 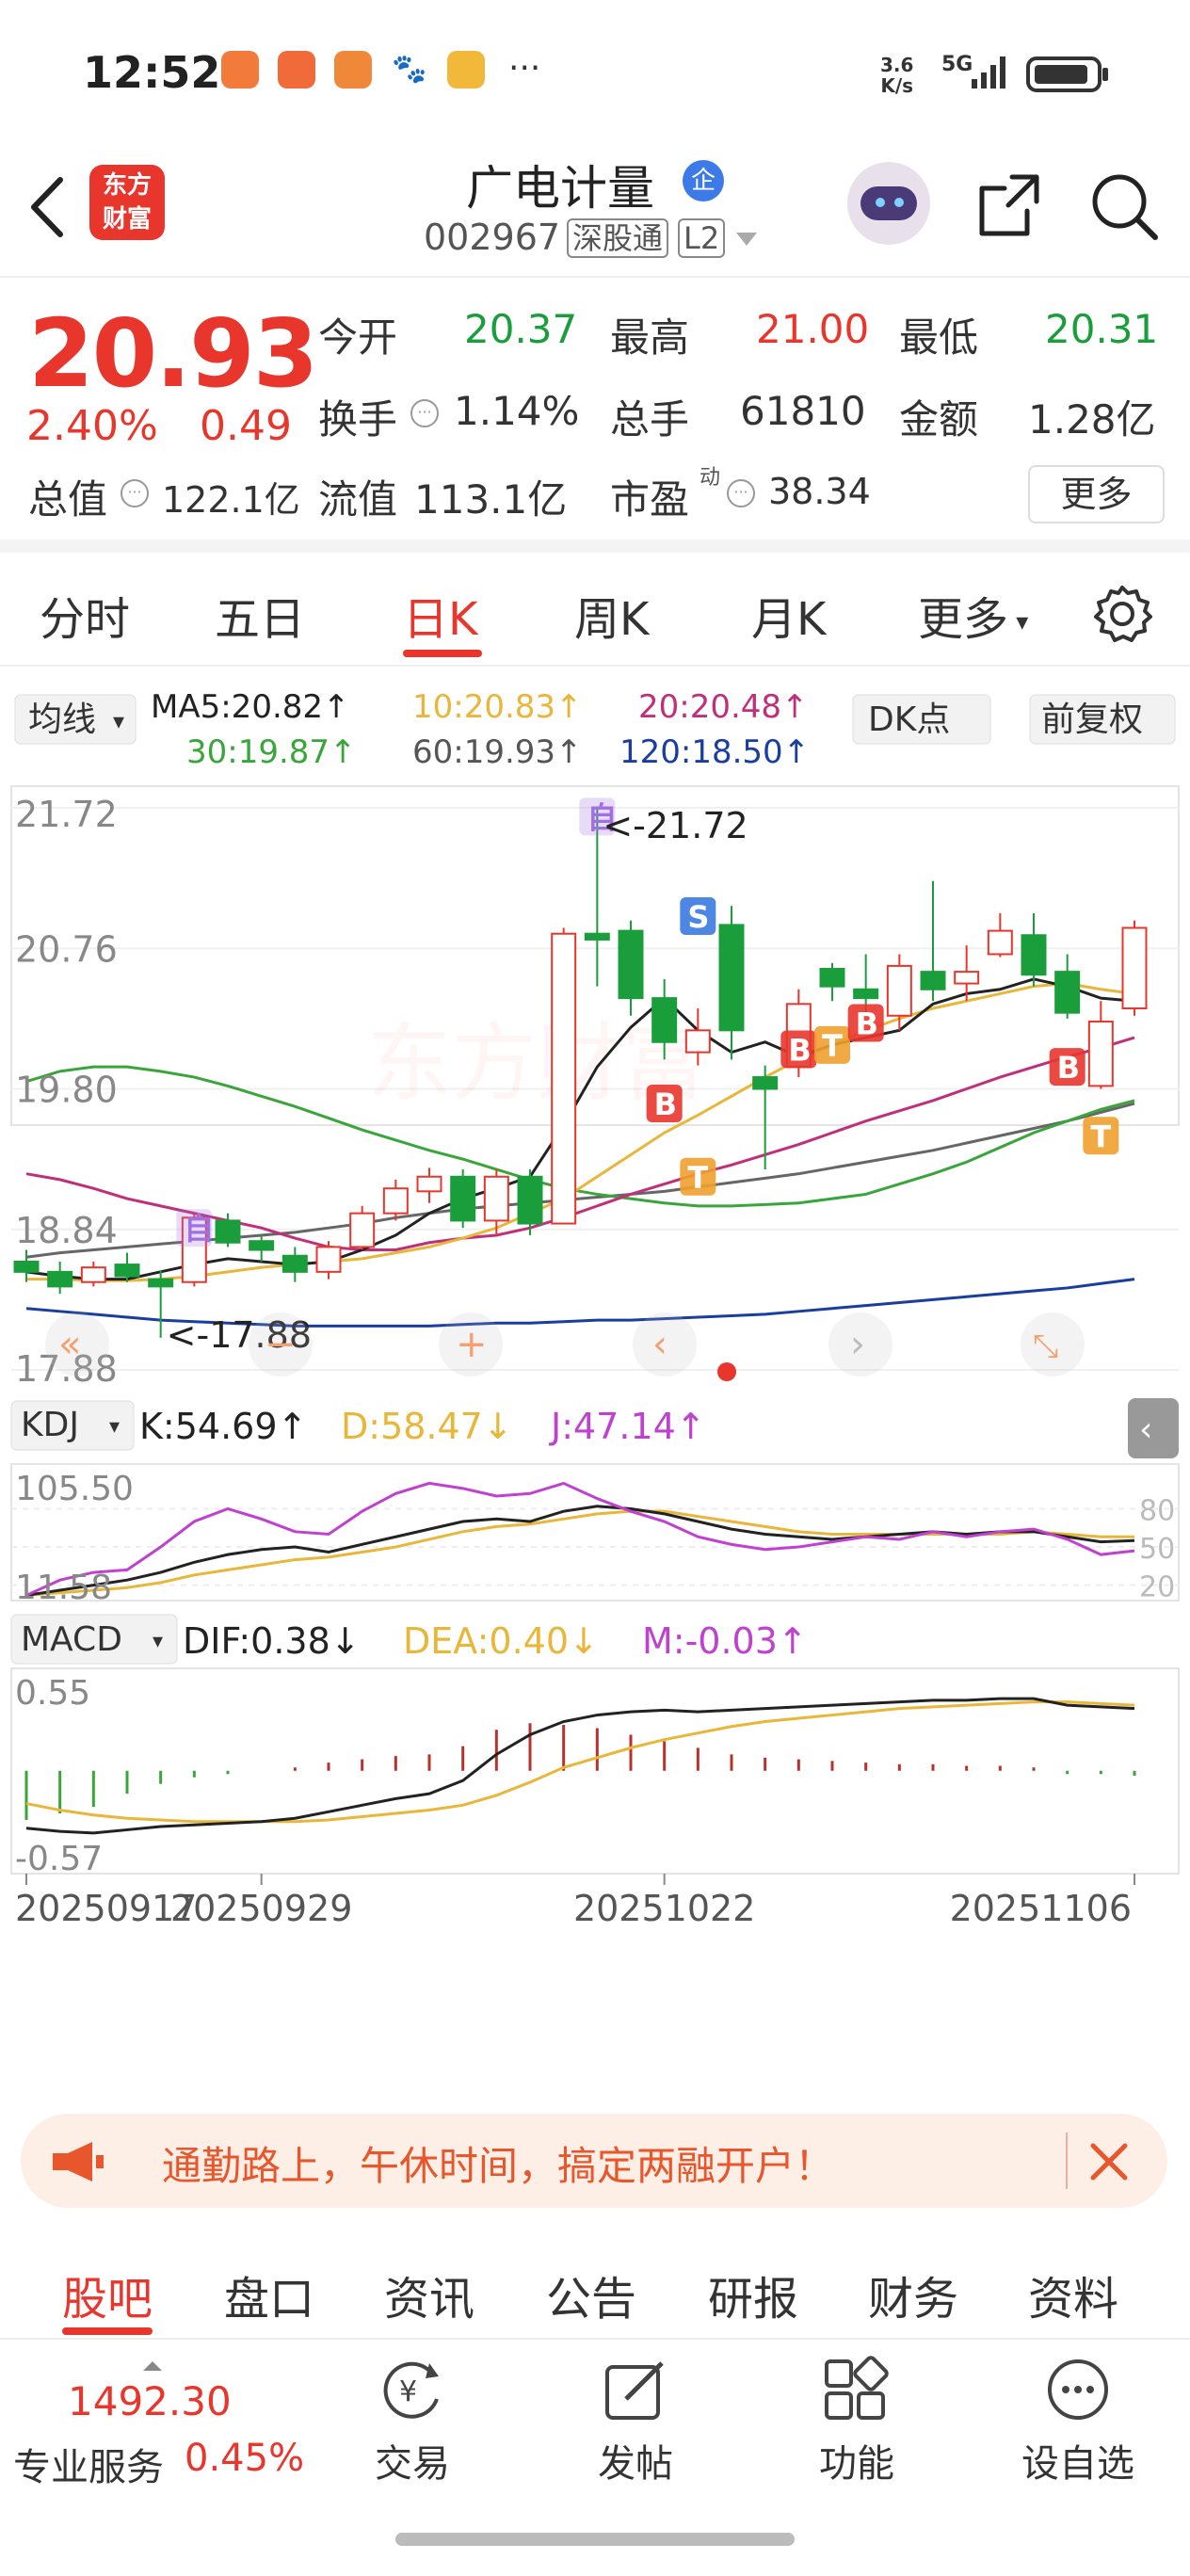 What do you see at coordinates (635, 2421) in the screenshot?
I see `post-button: 发帖` at bounding box center [635, 2421].